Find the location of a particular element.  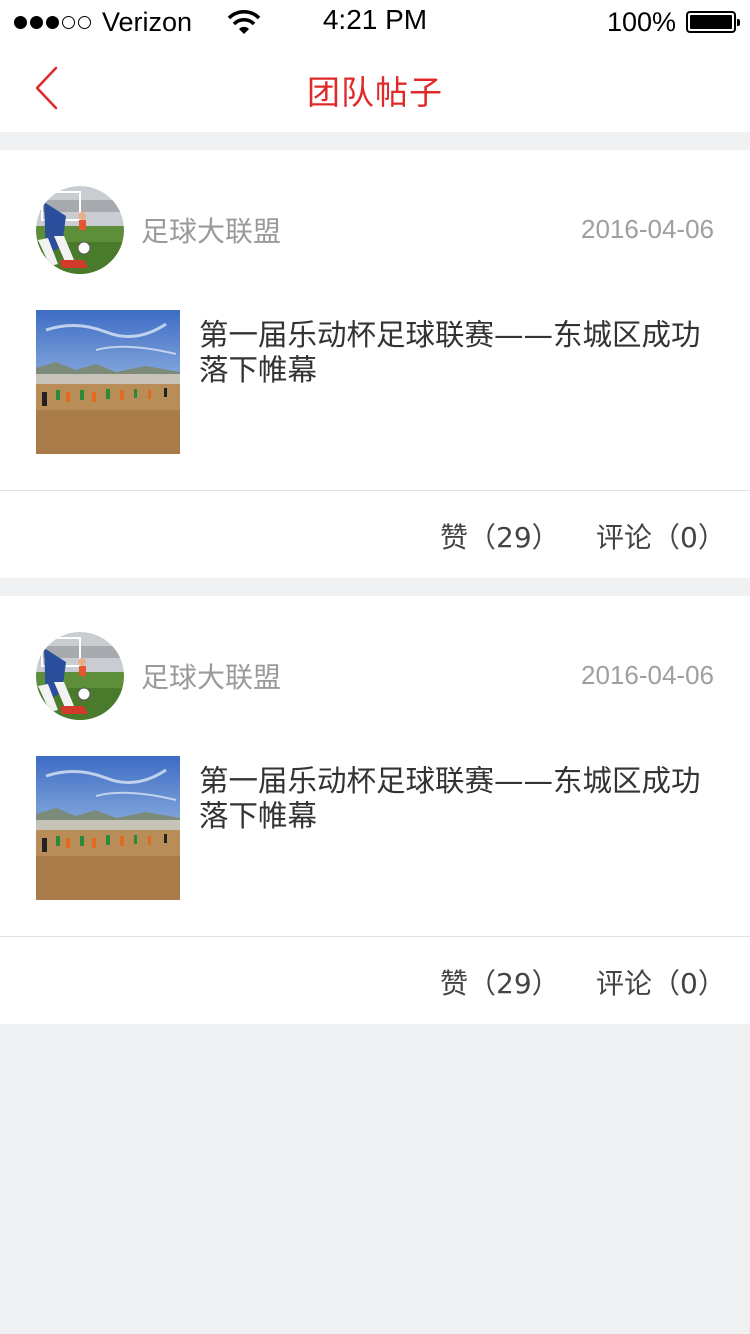

status-bar: Verizon 4:21 PM 100% is located at coordinates (375, 22).